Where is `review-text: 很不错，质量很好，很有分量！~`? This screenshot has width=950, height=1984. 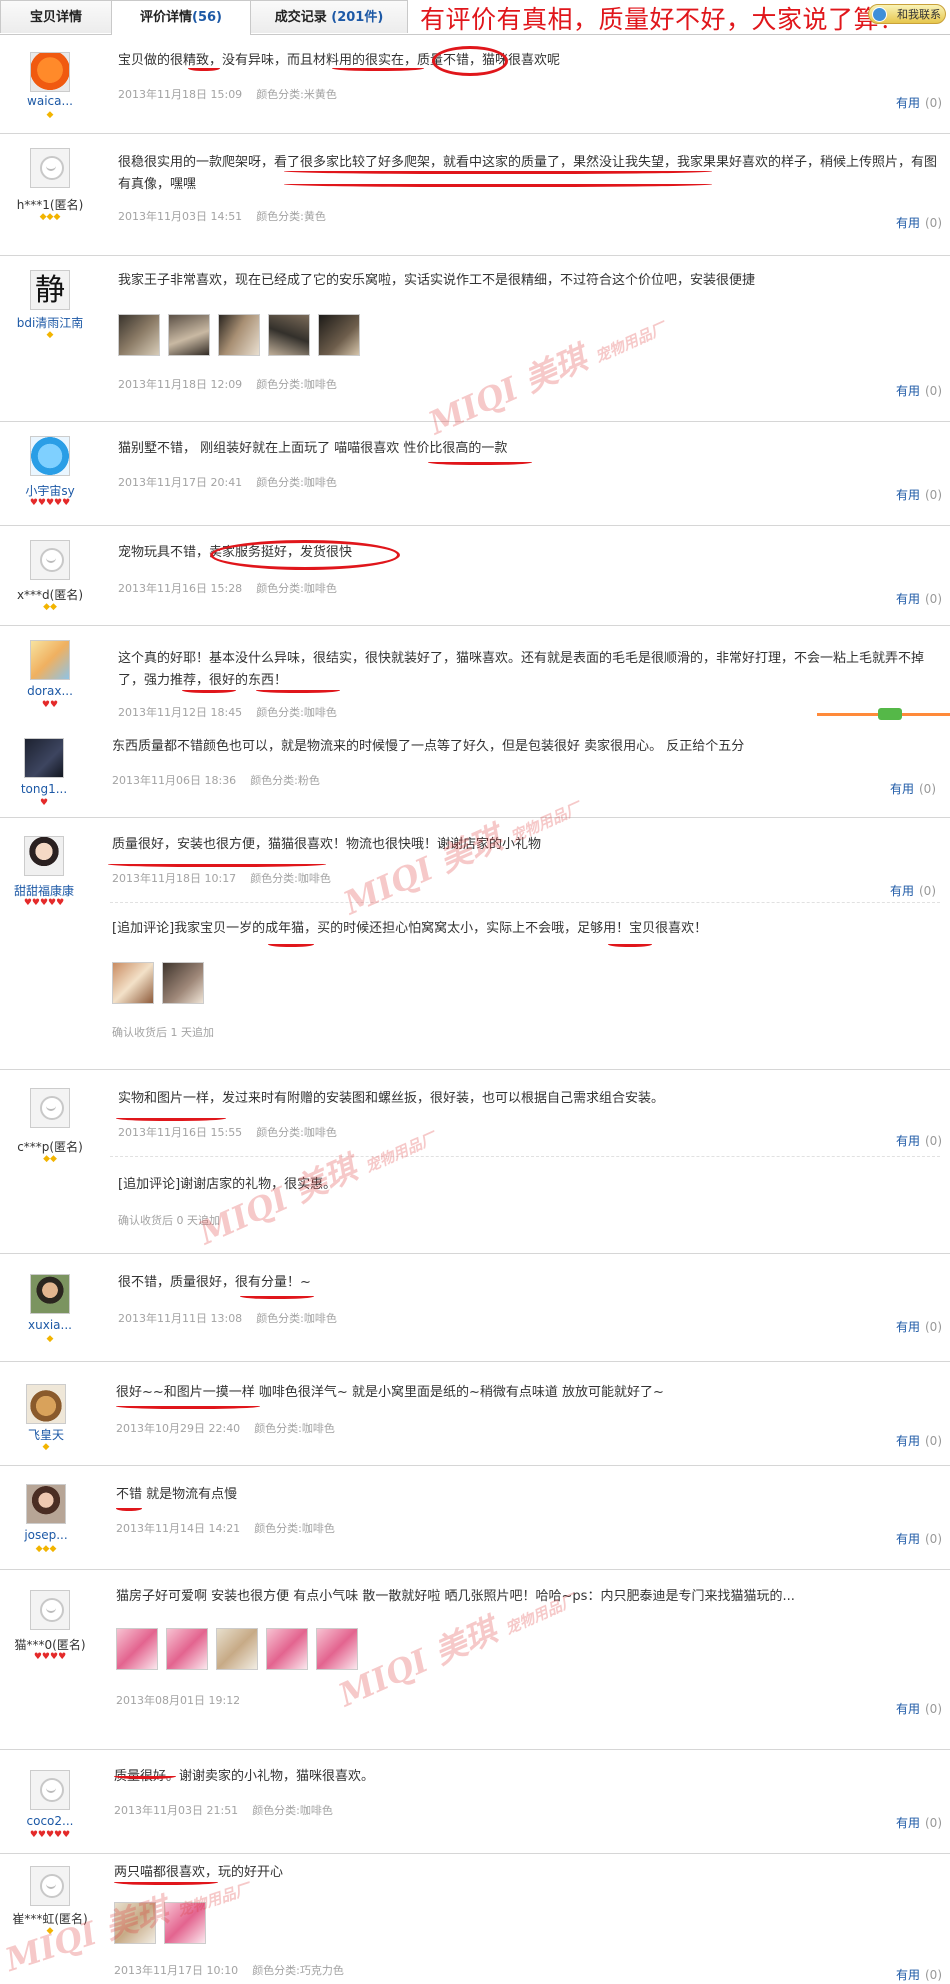 review-text: 很不错，质量很好，很有分量！~ is located at coordinates (214, 1282).